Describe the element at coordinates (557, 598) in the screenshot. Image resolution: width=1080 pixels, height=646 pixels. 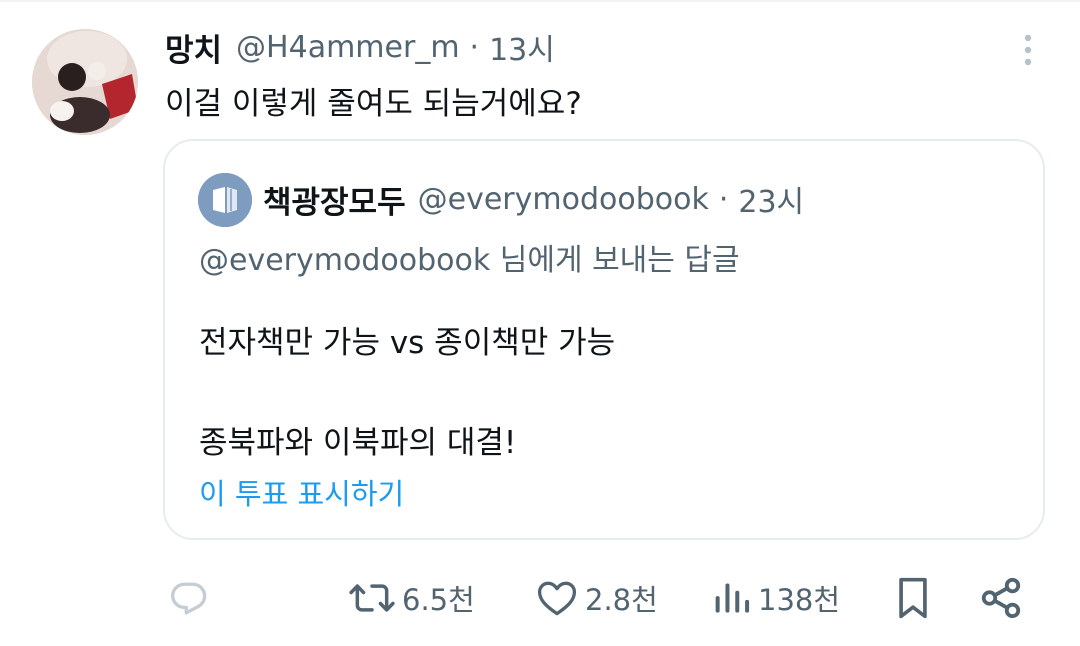
I see `heart-icon` at that location.